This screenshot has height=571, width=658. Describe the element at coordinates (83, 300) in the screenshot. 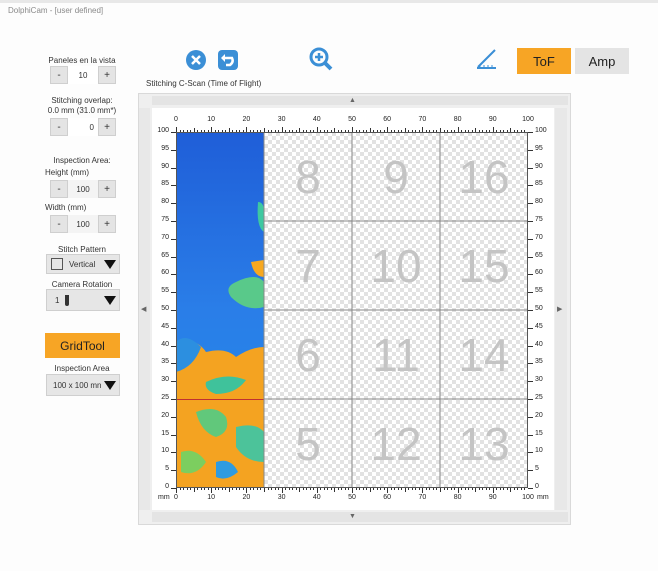

I see `camera-rotation-dropdown: 1` at that location.